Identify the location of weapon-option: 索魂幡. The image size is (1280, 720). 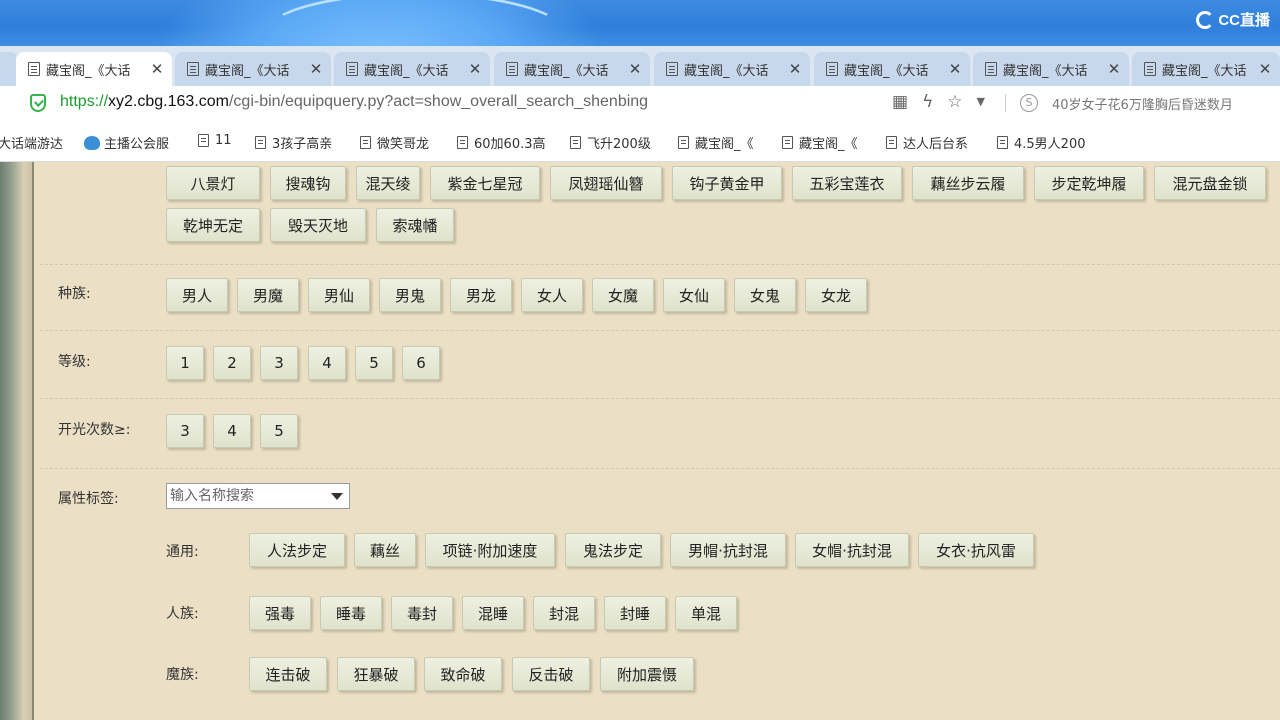
(415, 225).